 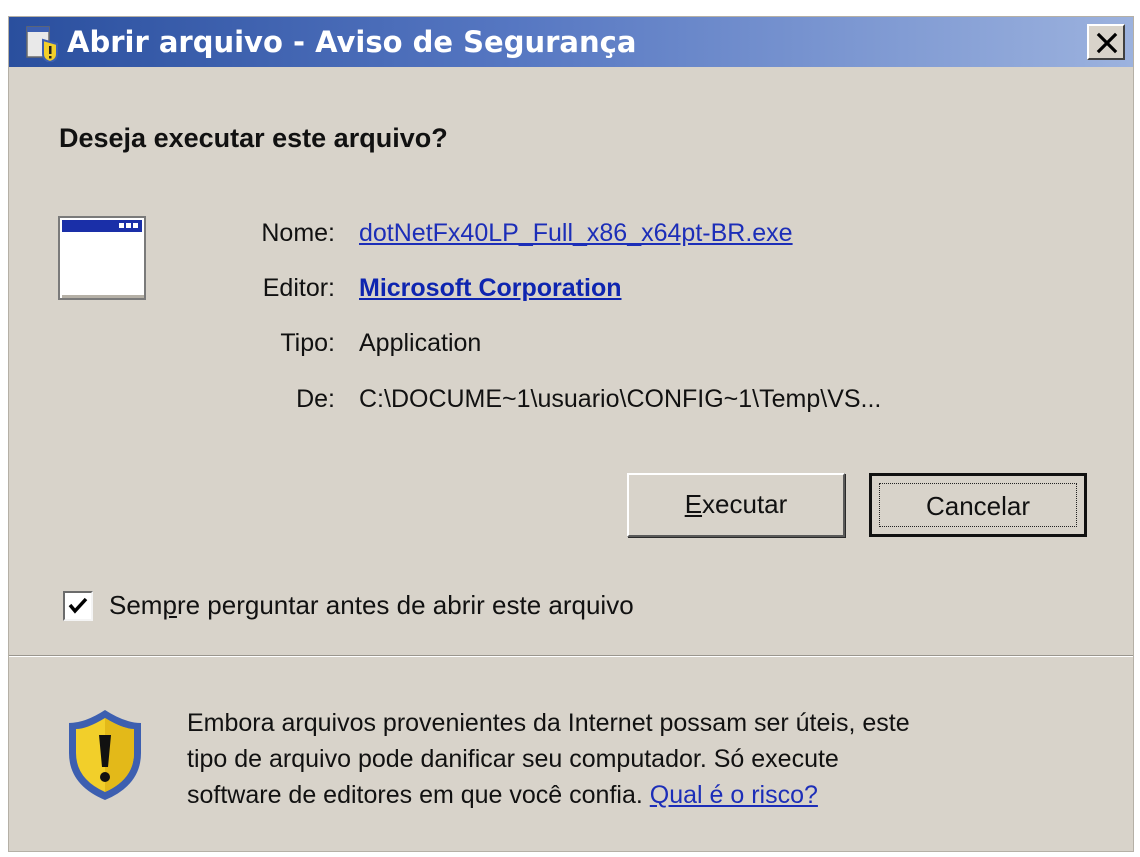 I want to click on title-bar: Abrir arquivo - Aviso de Segurança, so click(x=571, y=42).